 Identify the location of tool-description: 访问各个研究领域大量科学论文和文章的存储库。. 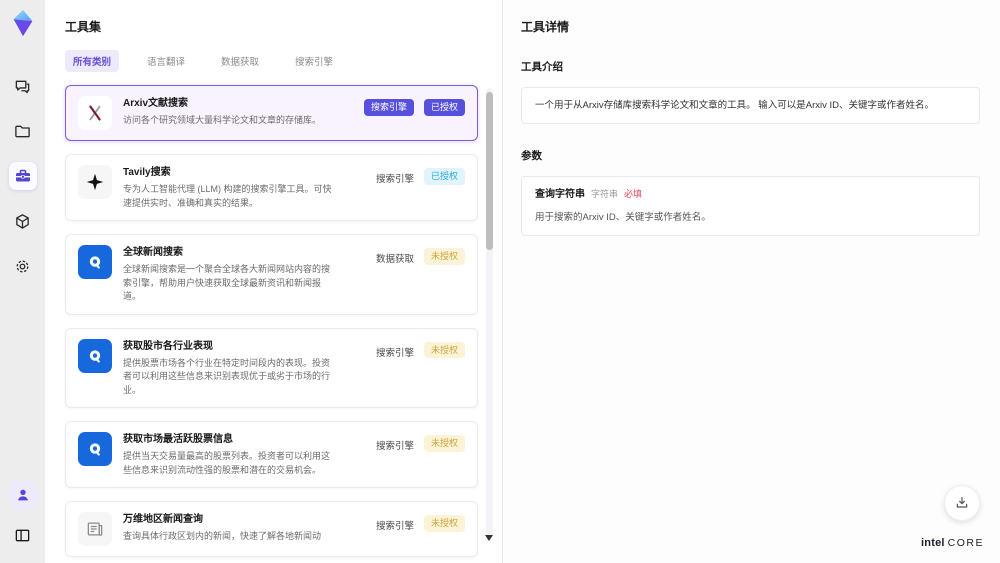
(222, 120).